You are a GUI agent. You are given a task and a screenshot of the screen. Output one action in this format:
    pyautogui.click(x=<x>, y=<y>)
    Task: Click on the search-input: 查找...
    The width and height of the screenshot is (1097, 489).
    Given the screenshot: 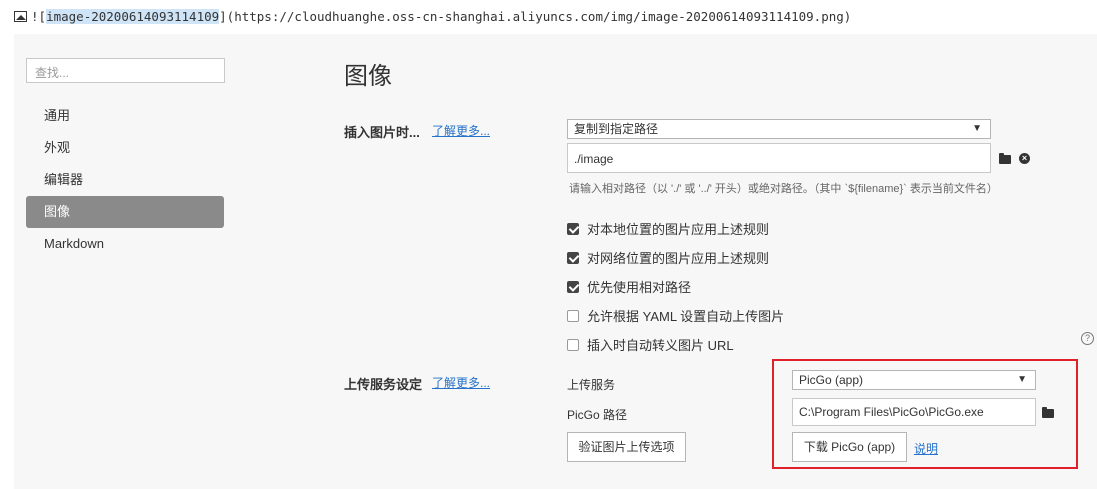 What is the action you would take?
    pyautogui.click(x=125, y=70)
    